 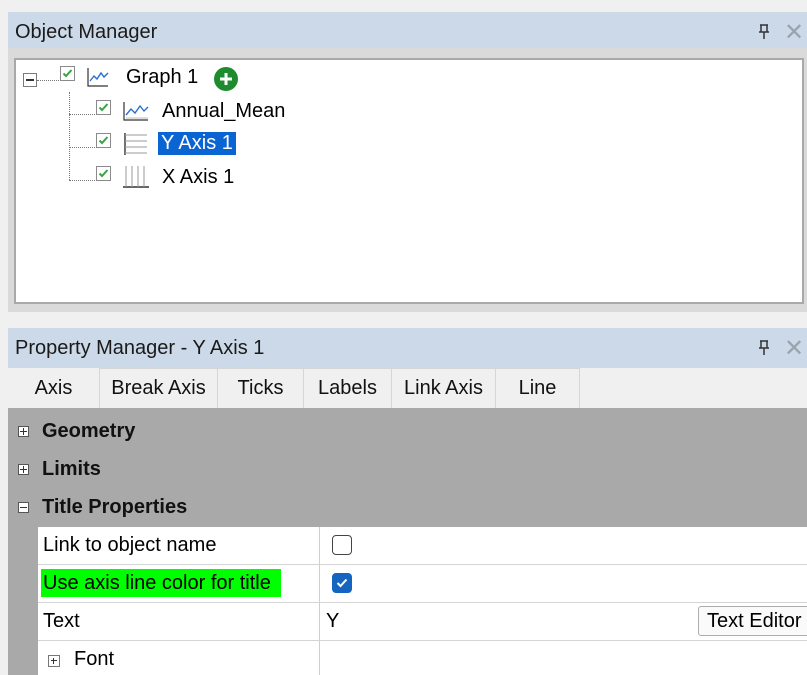 I want to click on line-plot-icon, so click(x=136, y=113).